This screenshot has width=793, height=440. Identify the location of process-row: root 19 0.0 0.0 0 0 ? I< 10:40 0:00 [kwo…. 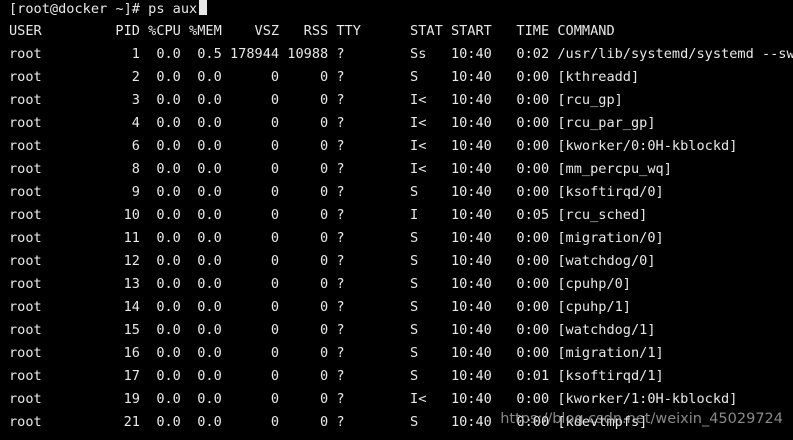
(373, 399).